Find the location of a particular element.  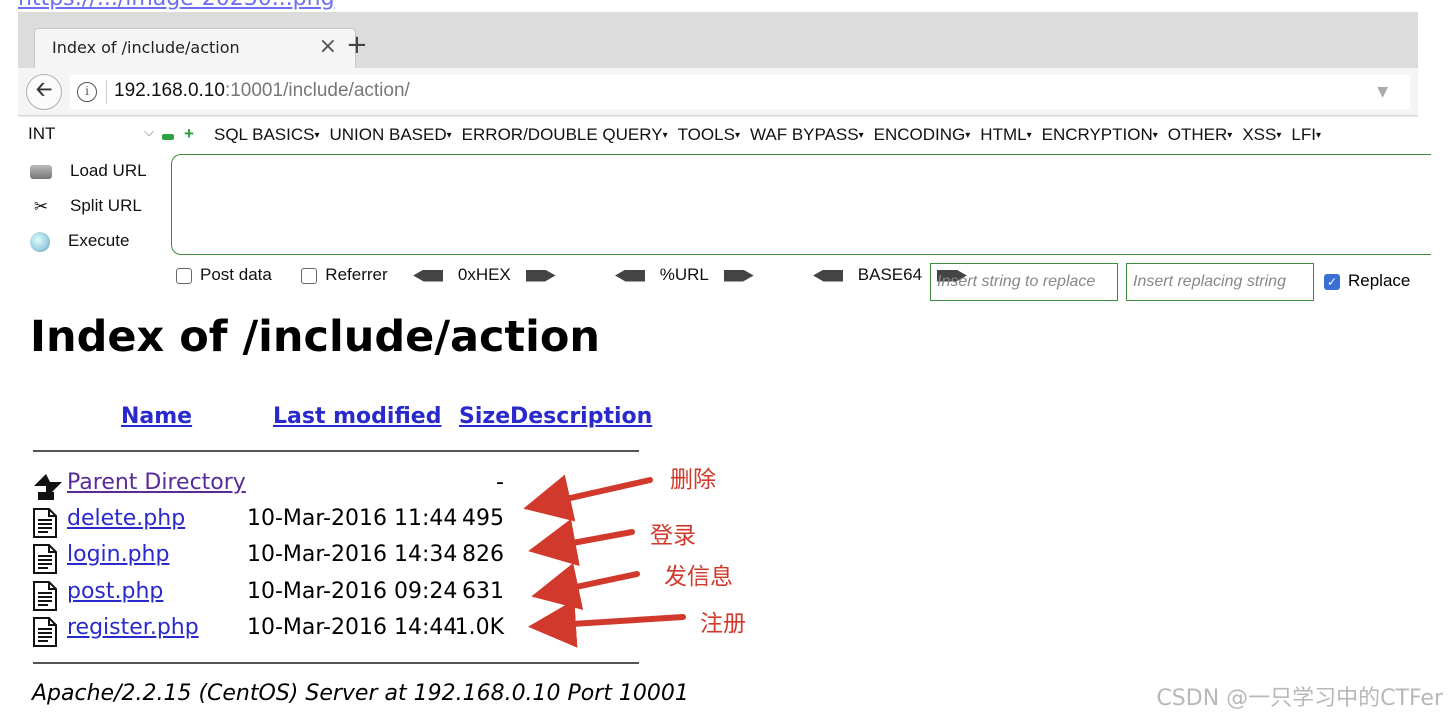

arrow-post is located at coordinates (585, 586).